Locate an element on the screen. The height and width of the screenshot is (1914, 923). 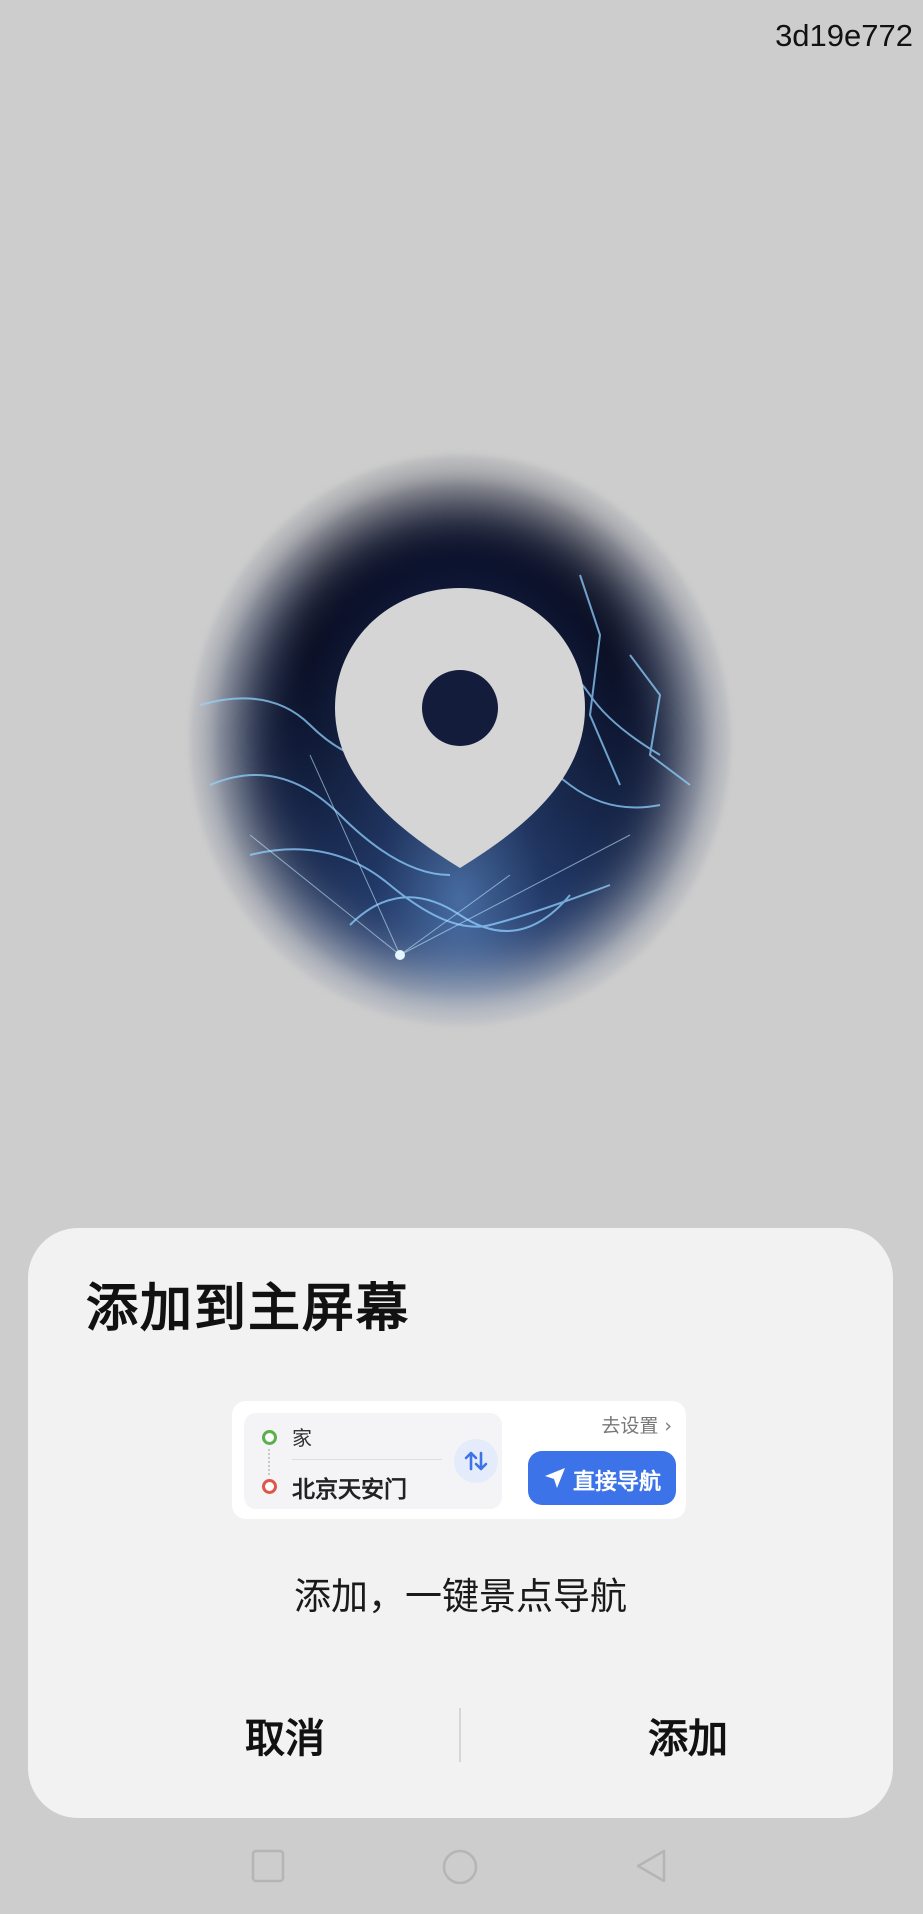
location-pin-icon is located at coordinates (460, 728).